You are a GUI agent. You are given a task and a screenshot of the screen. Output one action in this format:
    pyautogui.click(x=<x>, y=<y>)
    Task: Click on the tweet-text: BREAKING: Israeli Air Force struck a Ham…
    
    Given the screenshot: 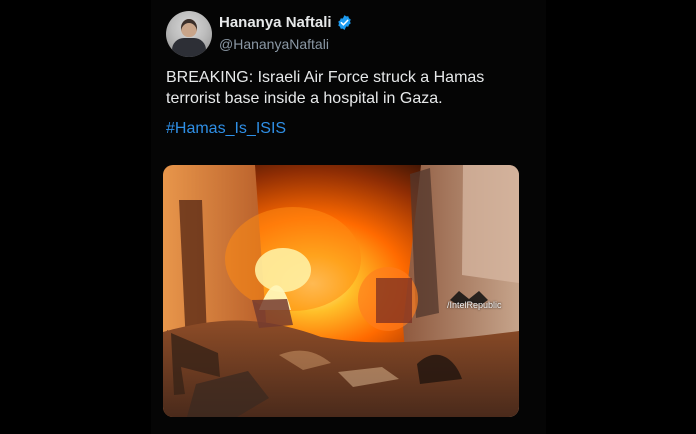 What is the action you would take?
    pyautogui.click(x=325, y=88)
    